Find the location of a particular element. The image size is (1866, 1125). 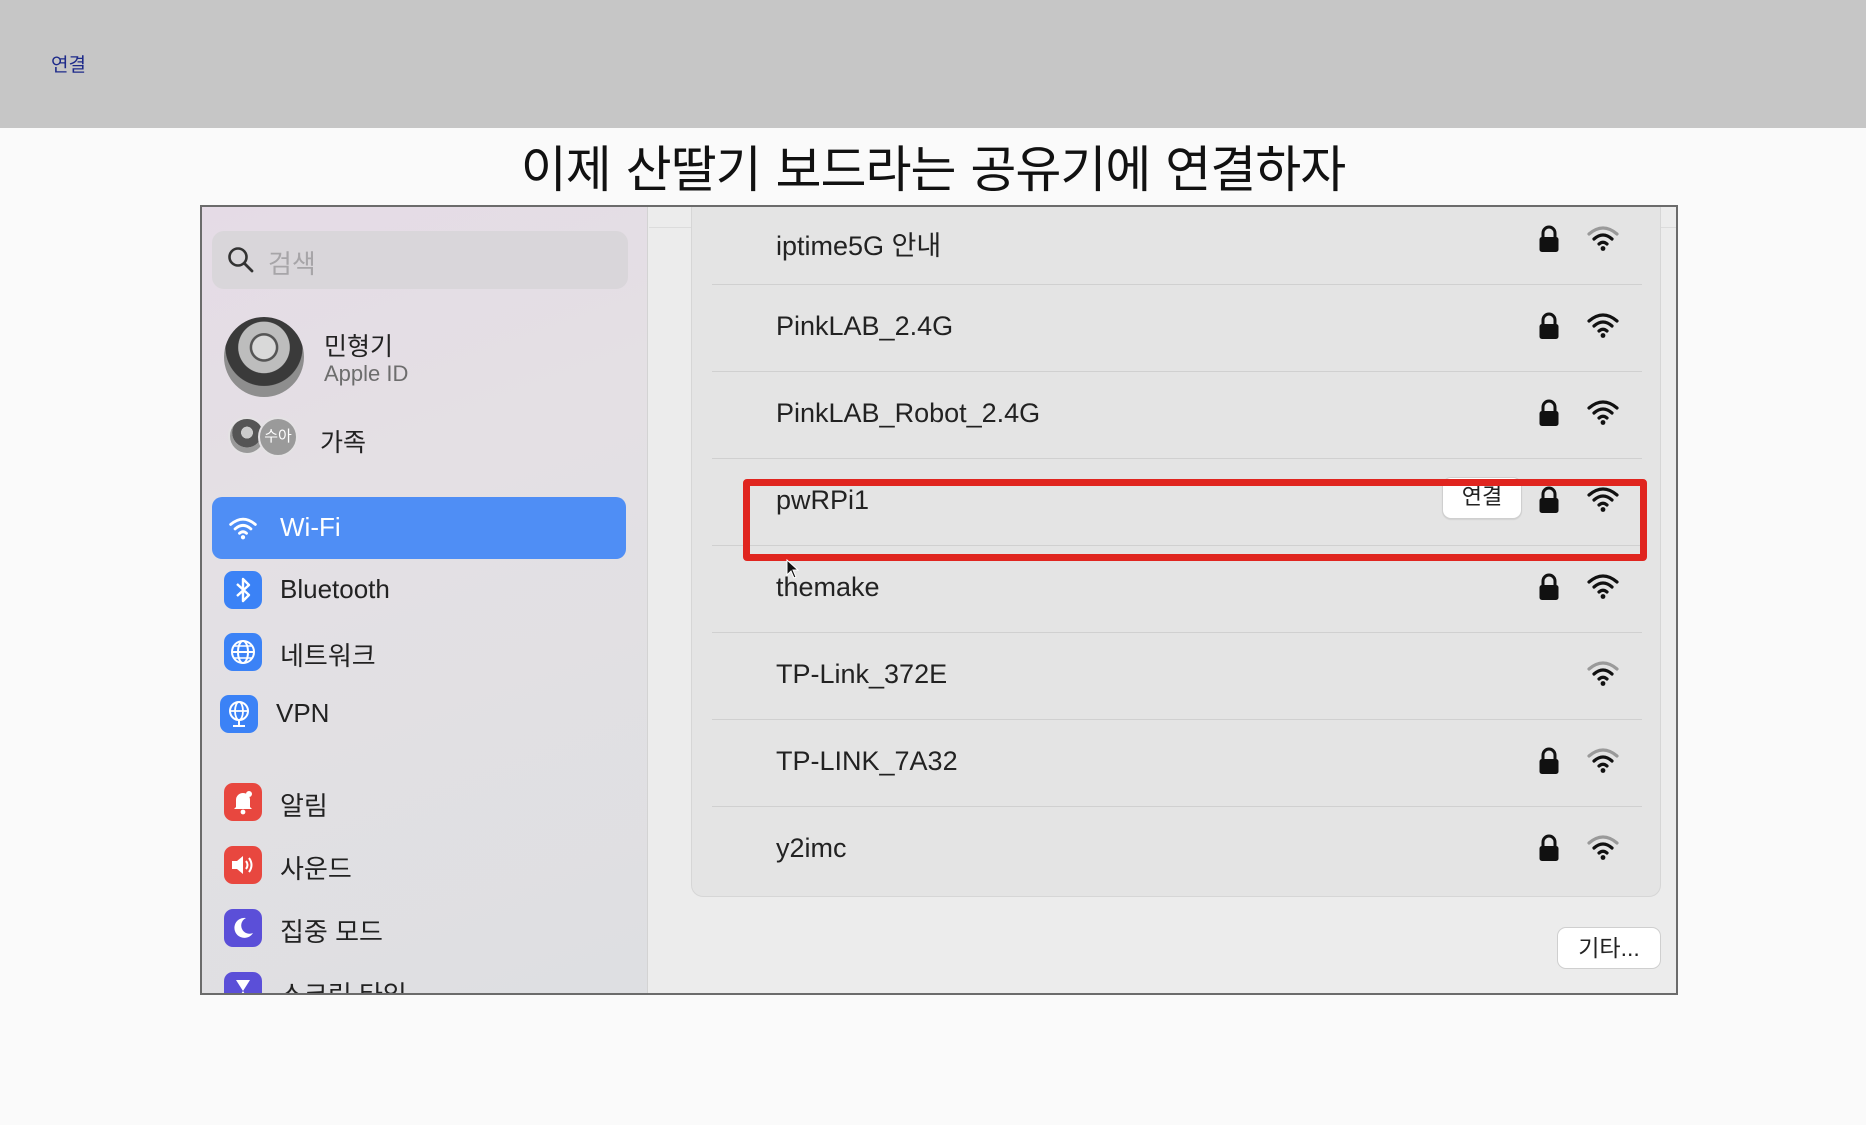

network-row: iptime5G 안내 is located at coordinates (1177, 246).